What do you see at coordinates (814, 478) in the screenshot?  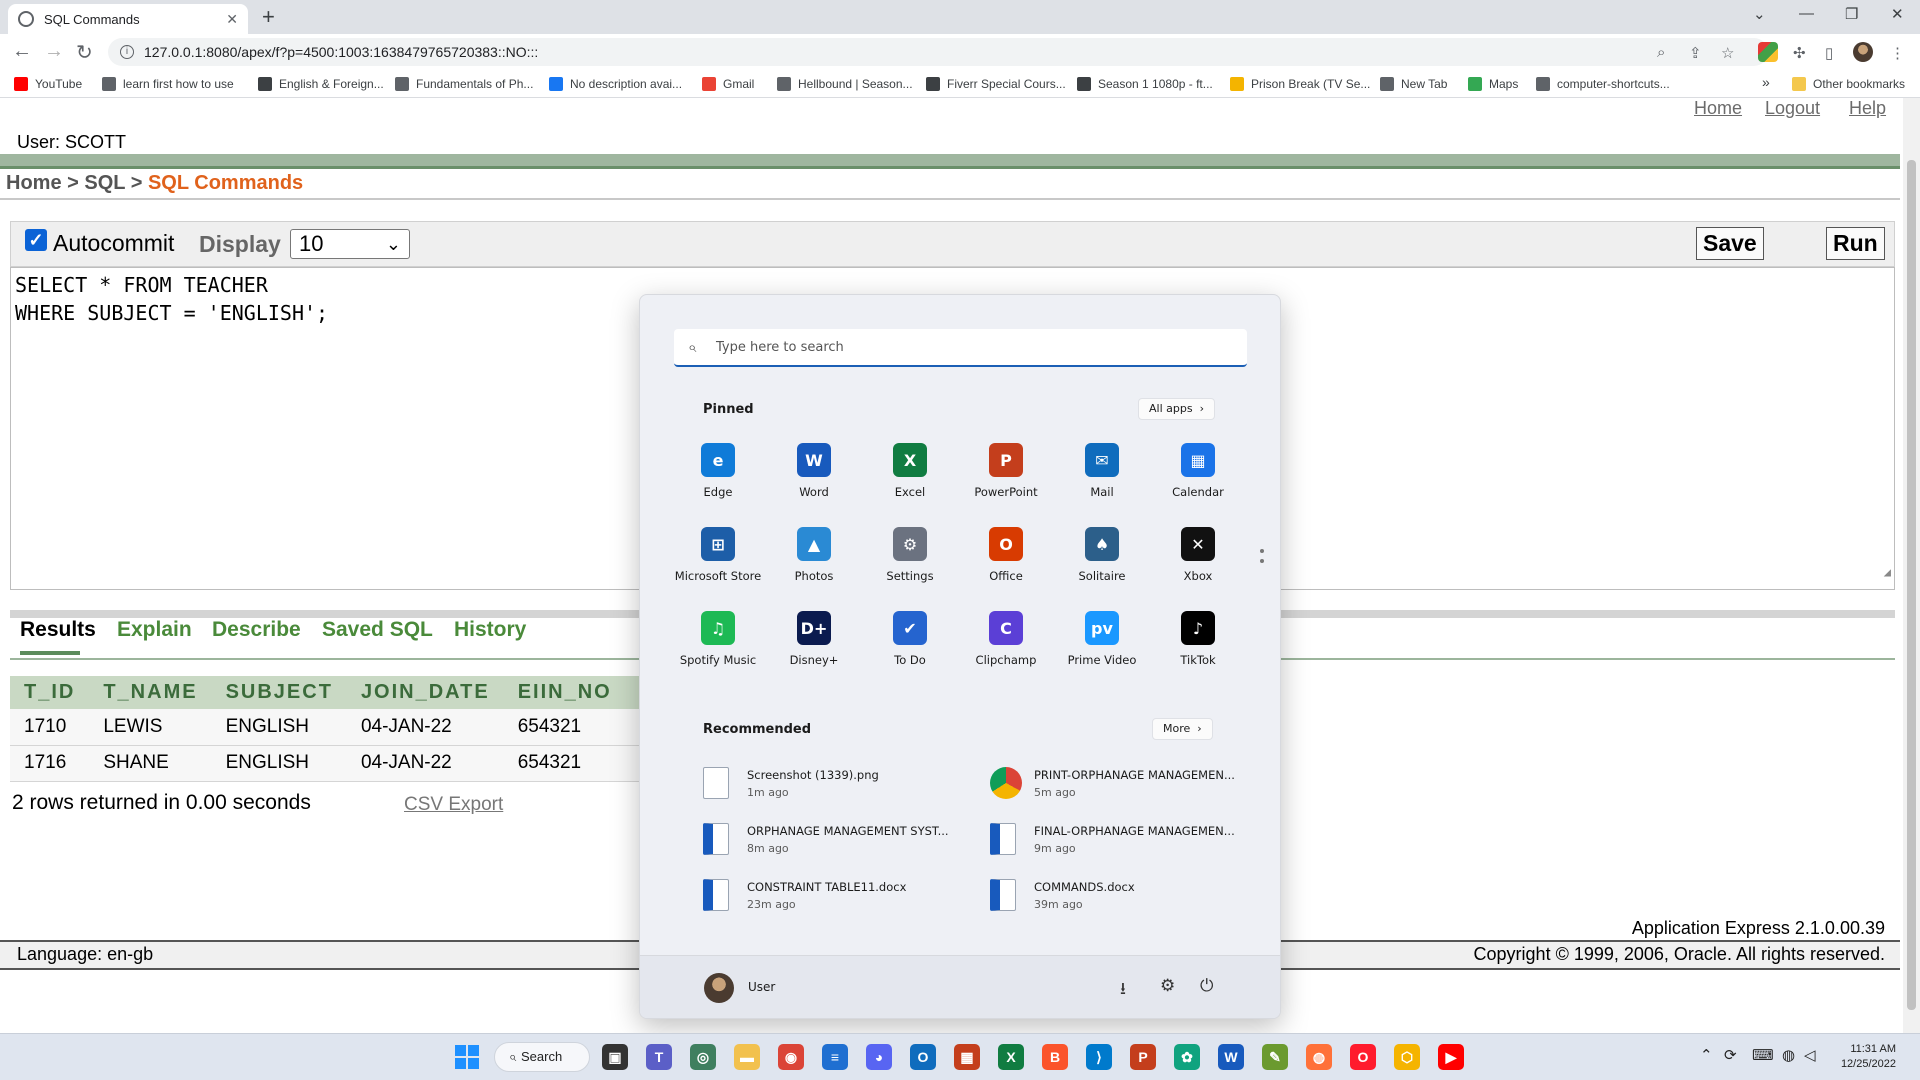 I see `pinned-app-word: W Word` at bounding box center [814, 478].